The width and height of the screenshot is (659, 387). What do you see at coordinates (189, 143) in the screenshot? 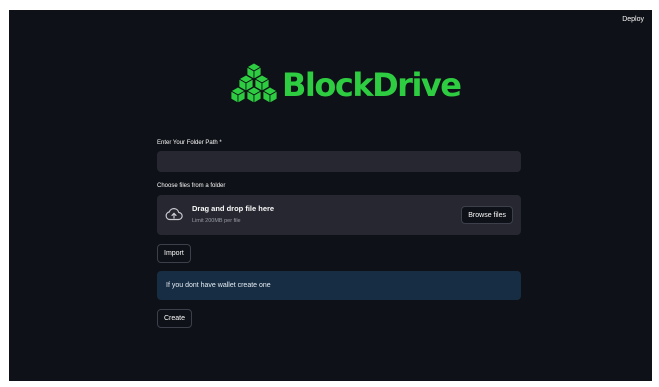
I see `folder-path-label: Enter Your Folder Path *` at bounding box center [189, 143].